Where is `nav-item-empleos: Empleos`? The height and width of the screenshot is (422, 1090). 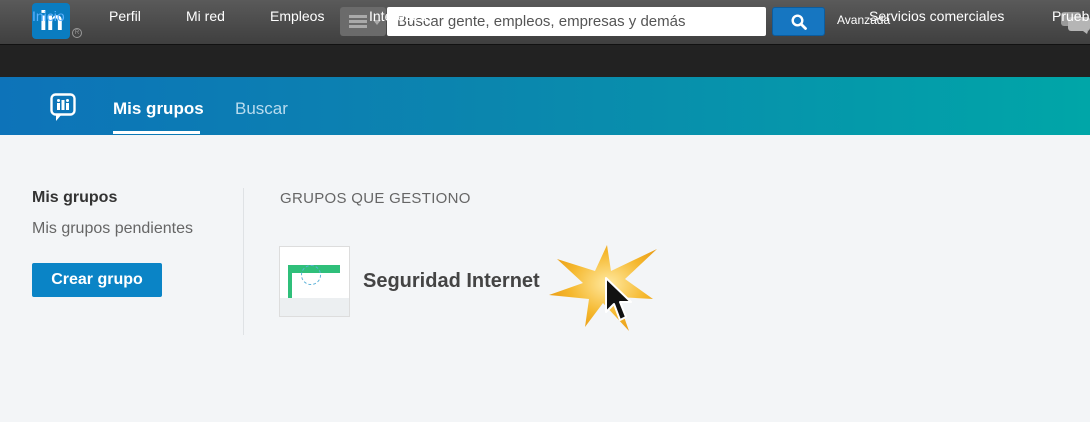 nav-item-empleos: Empleos is located at coordinates (297, 16).